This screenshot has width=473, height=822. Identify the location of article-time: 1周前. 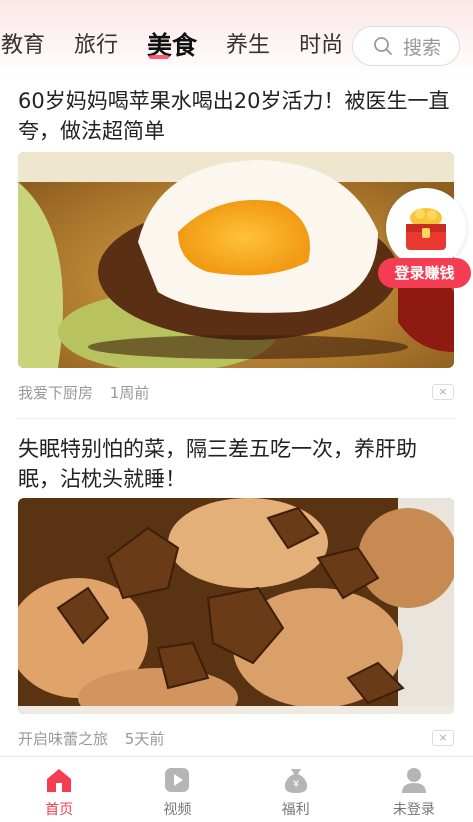
(129, 393).